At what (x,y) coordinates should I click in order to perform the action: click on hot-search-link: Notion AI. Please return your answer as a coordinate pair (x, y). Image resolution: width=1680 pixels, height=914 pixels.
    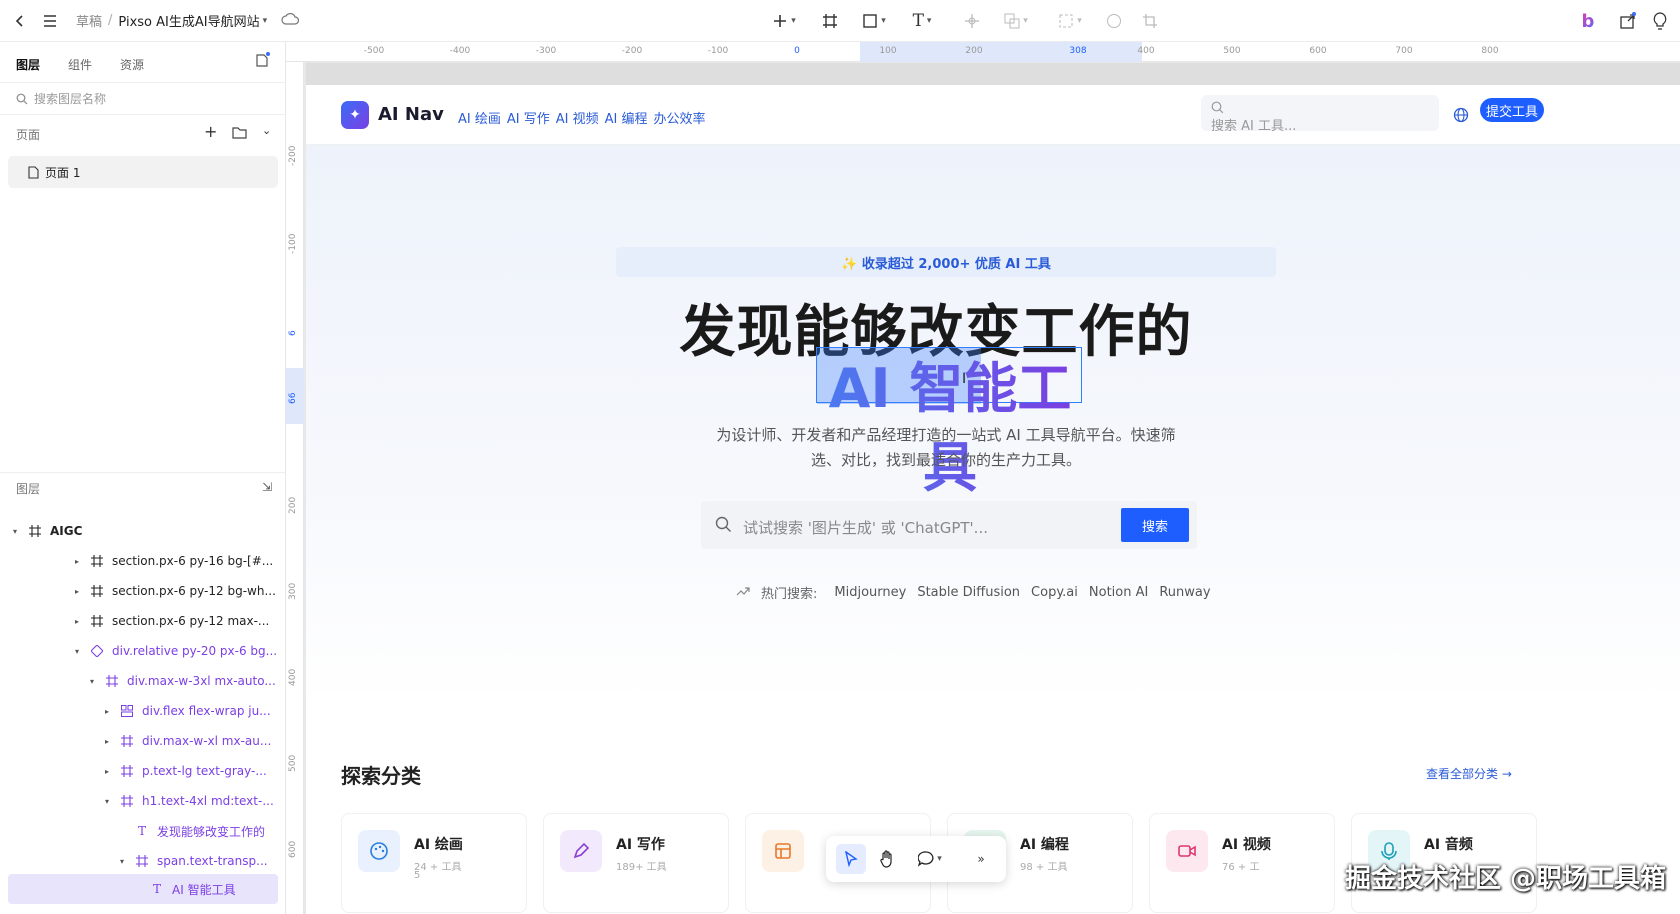
    Looking at the image, I should click on (1118, 592).